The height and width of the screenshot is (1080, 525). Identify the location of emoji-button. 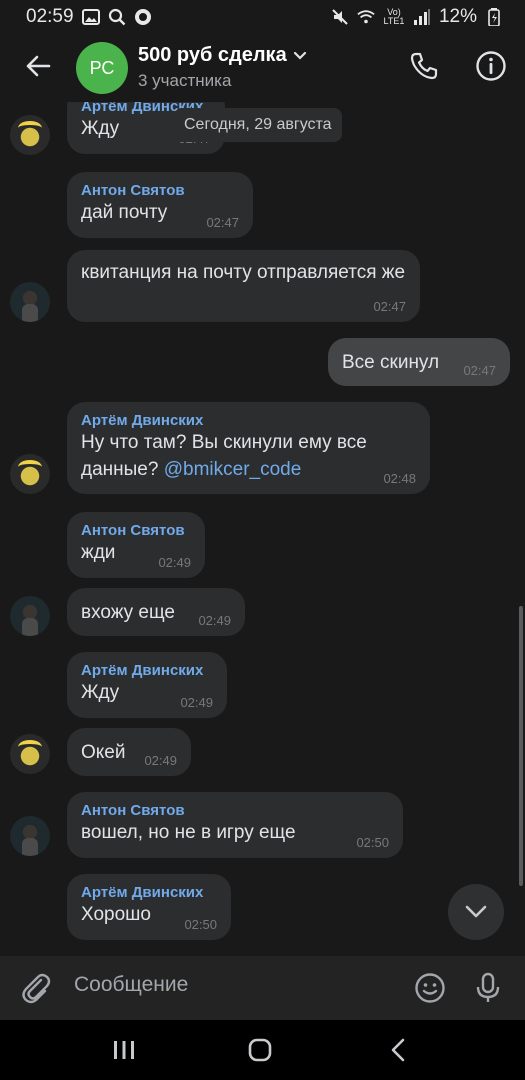
(430, 988).